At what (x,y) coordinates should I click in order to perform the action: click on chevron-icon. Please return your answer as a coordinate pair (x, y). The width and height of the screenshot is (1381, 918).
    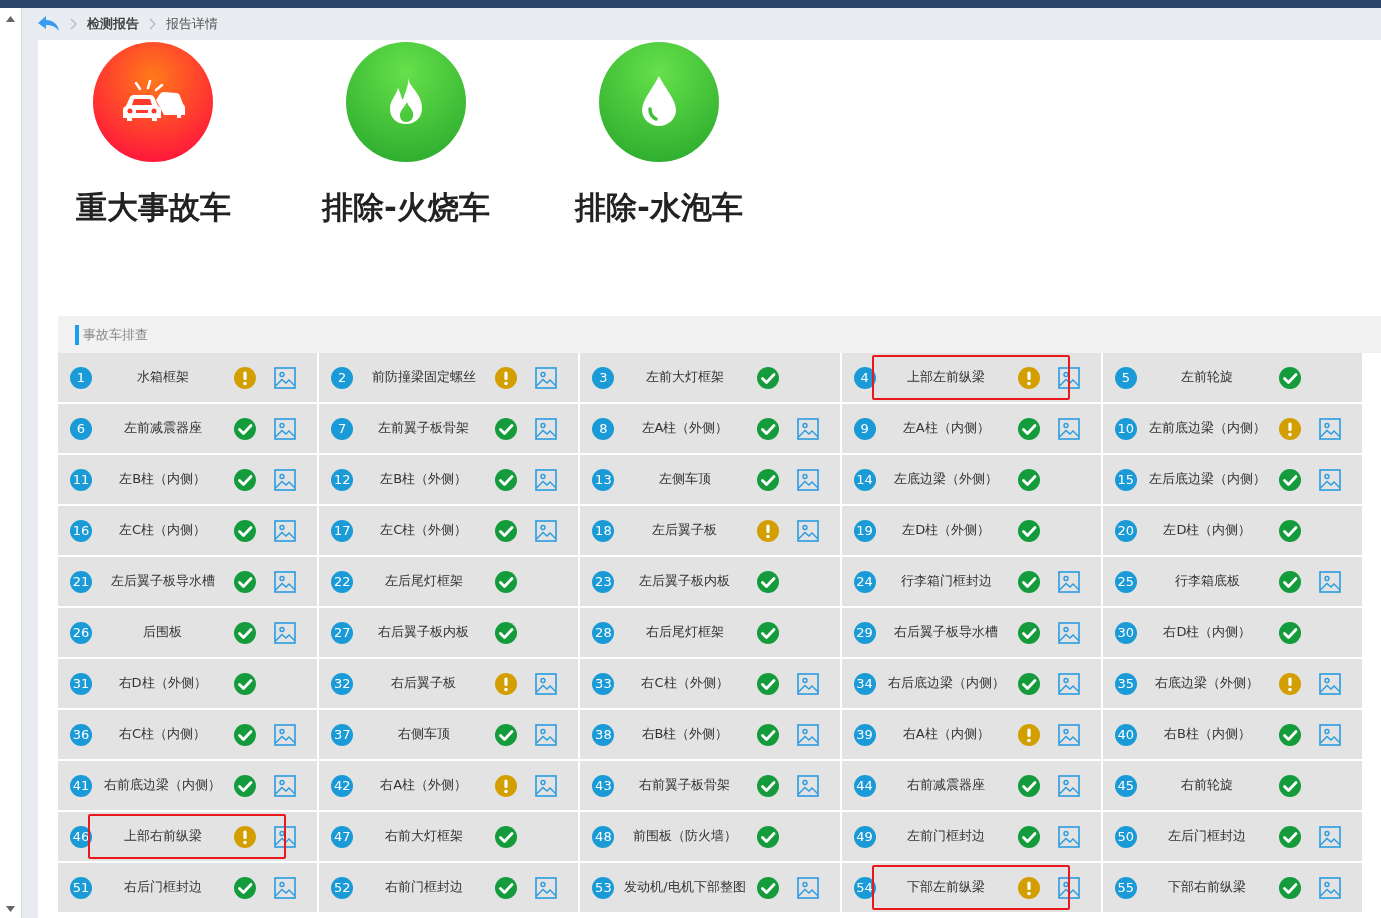
    Looking at the image, I should click on (152, 24).